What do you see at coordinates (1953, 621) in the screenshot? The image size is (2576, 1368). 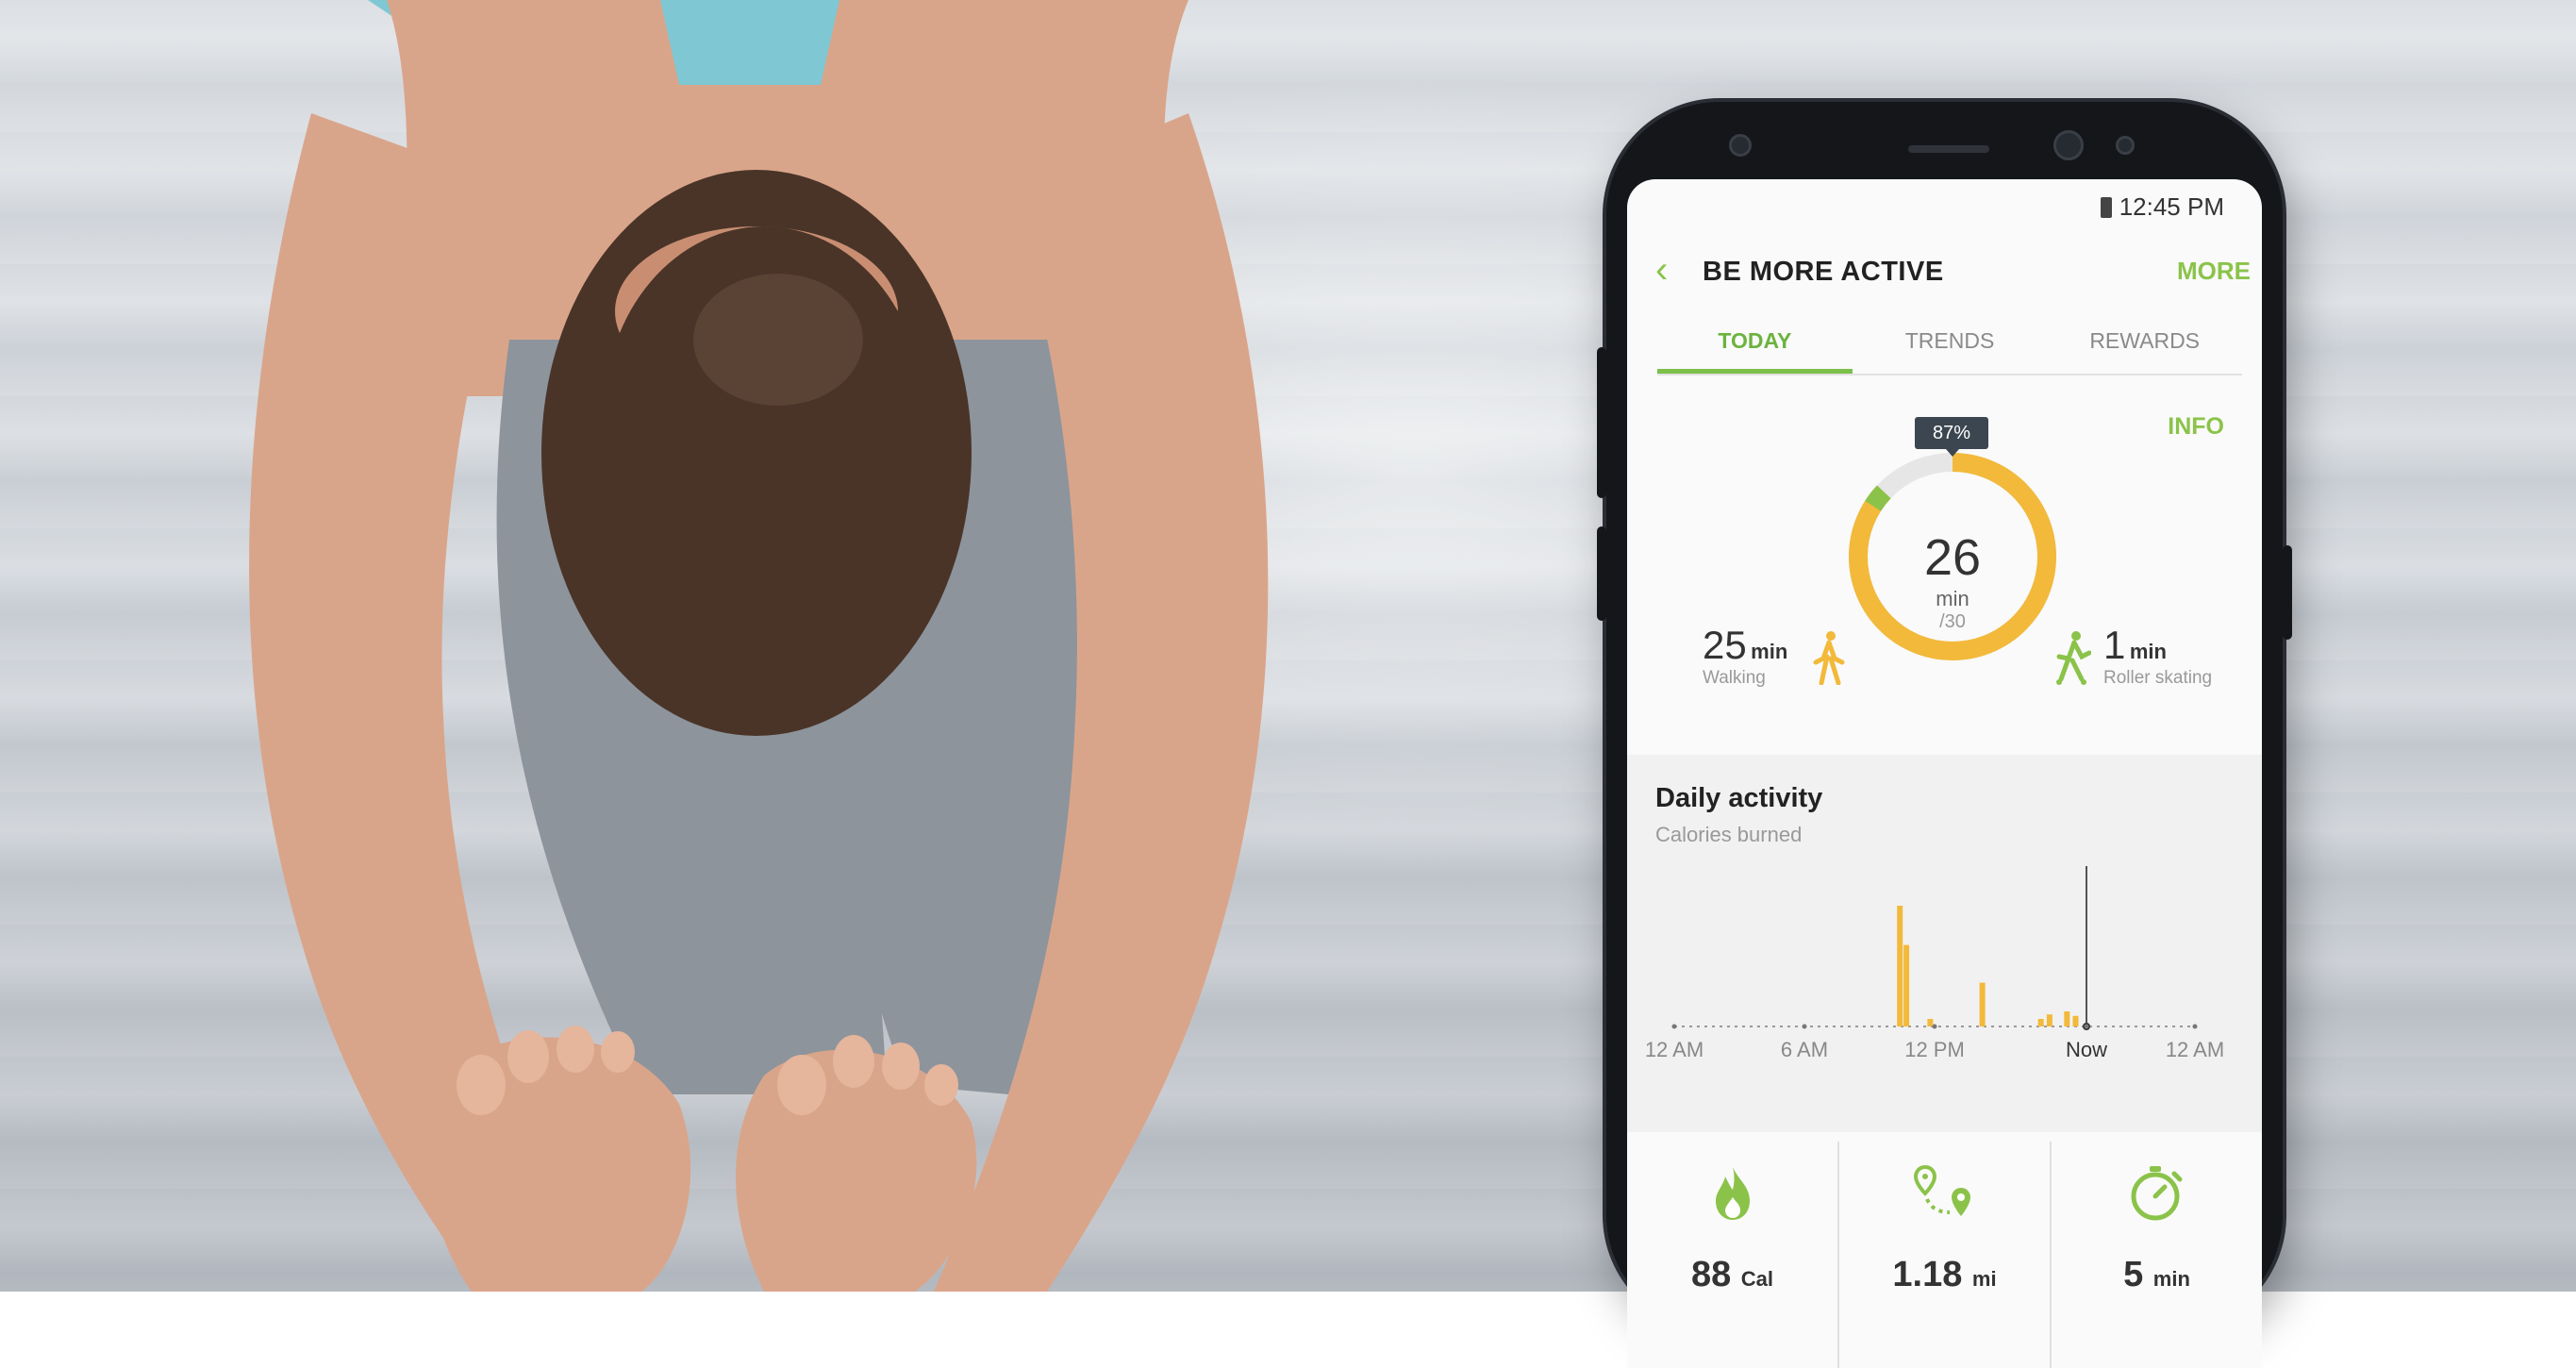 I see `active-minutes-goal: /30` at bounding box center [1953, 621].